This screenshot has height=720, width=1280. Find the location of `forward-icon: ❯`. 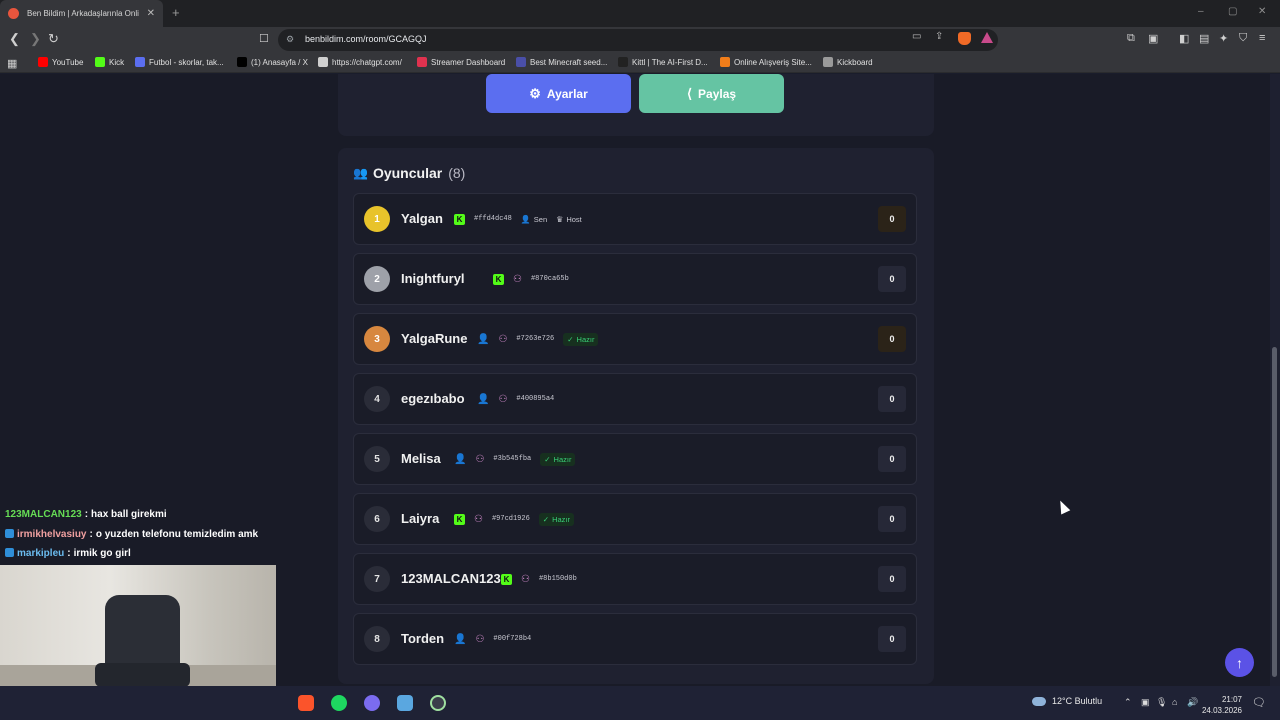

forward-icon: ❯ is located at coordinates (35, 39).